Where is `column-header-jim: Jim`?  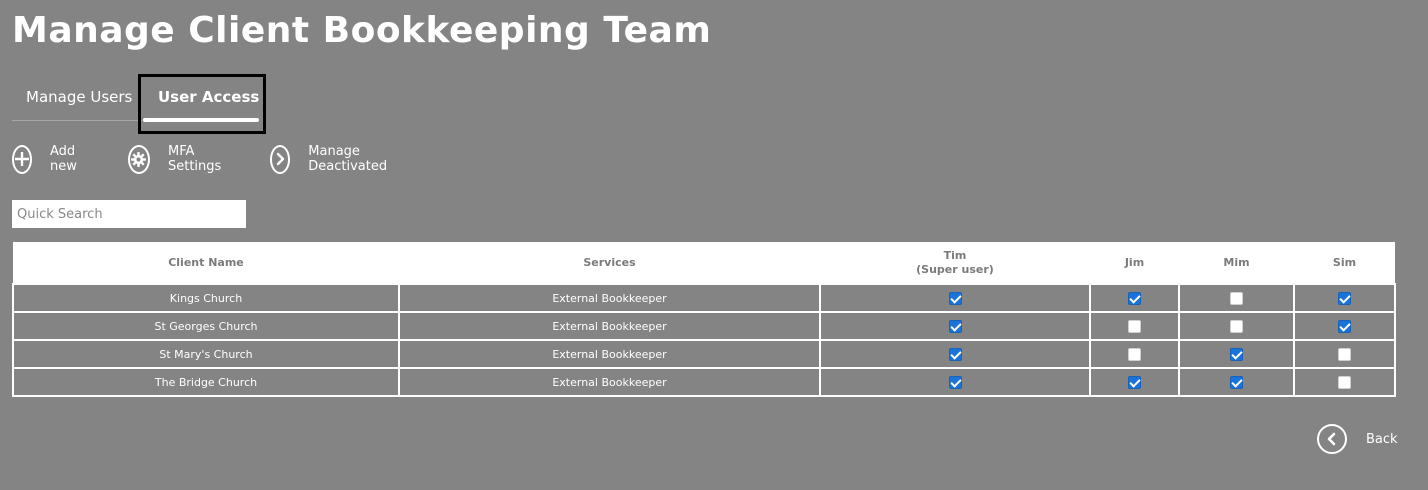 column-header-jim: Jim is located at coordinates (1134, 263).